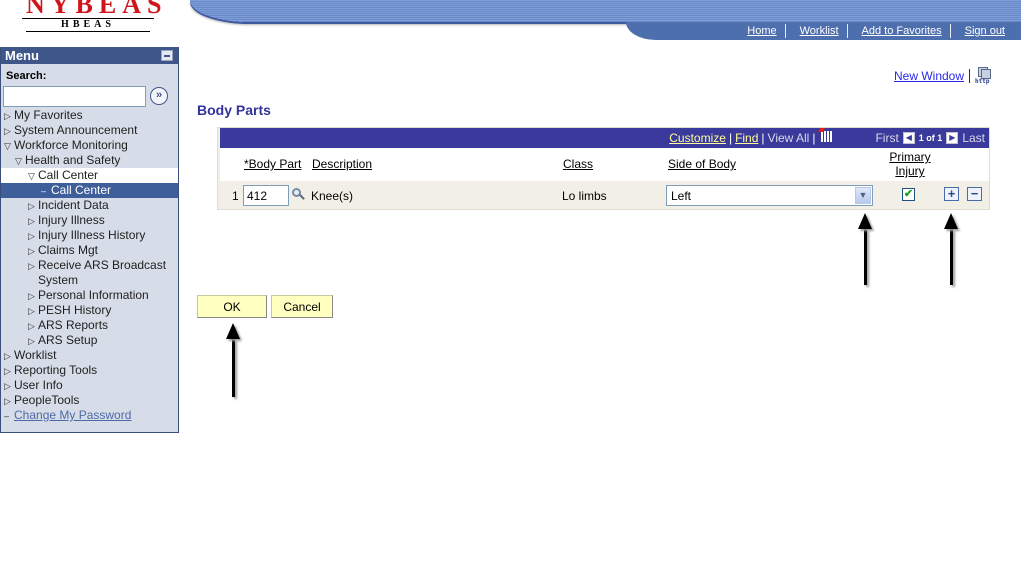  What do you see at coordinates (266, 195) in the screenshot?
I see `body-part-input` at bounding box center [266, 195].